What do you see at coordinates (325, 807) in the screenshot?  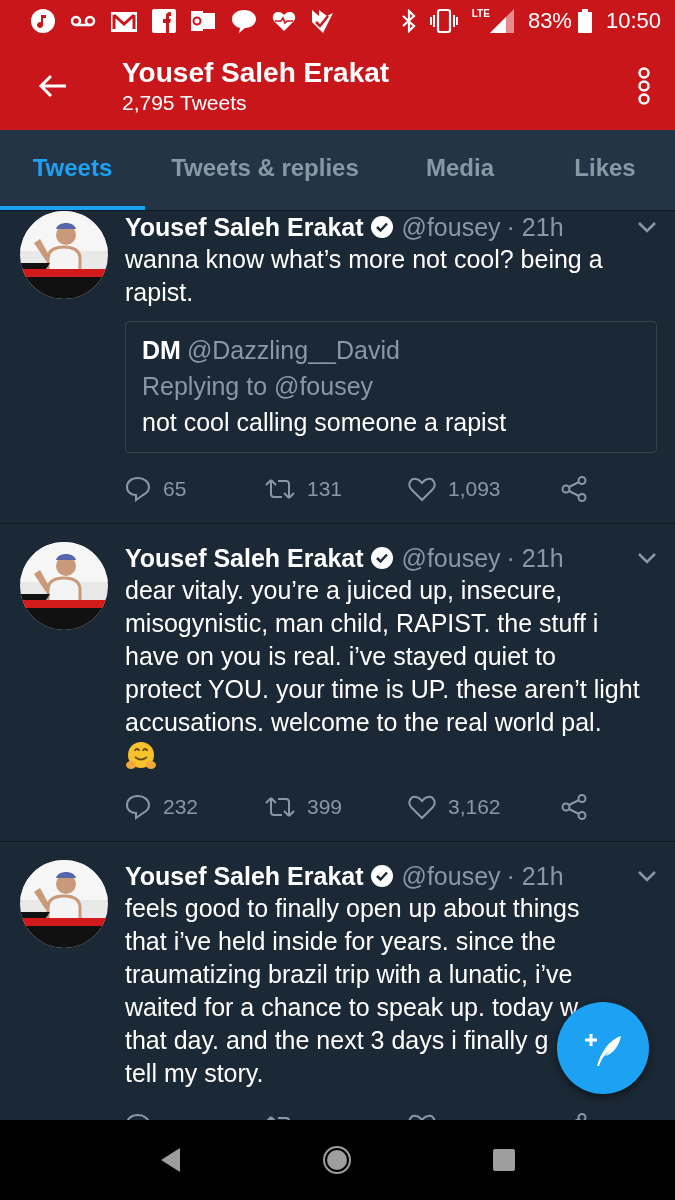 I see `retweet-count: 399` at bounding box center [325, 807].